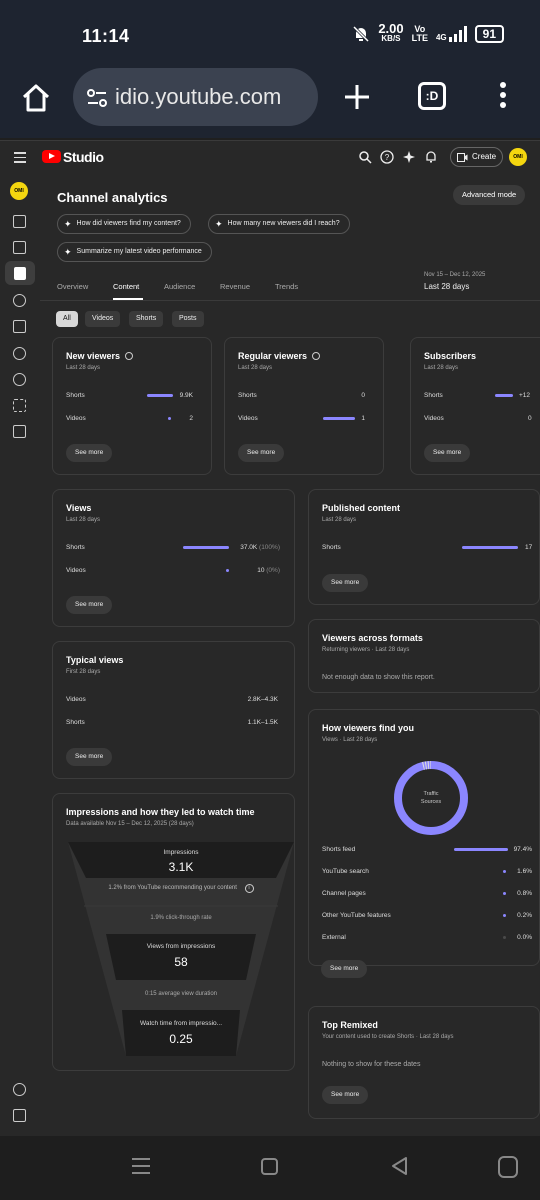 The height and width of the screenshot is (1200, 540). Describe the element at coordinates (83, 157) in the screenshot. I see `studio-brand: Studio` at that location.